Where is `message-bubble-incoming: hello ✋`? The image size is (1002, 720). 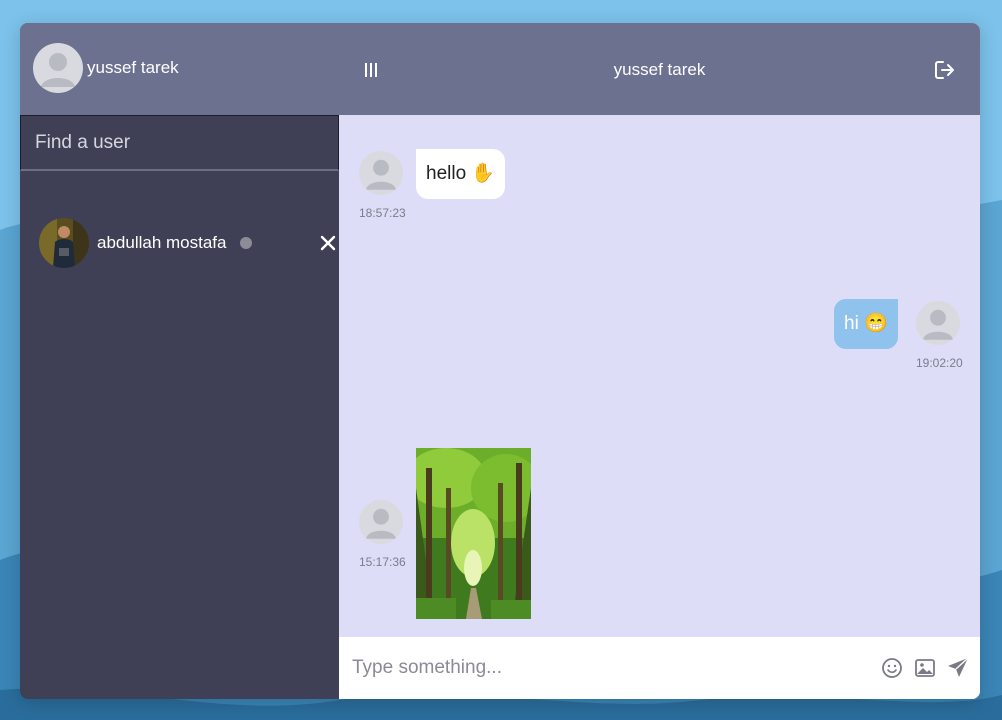
message-bubble-incoming: hello ✋ is located at coordinates (461, 174).